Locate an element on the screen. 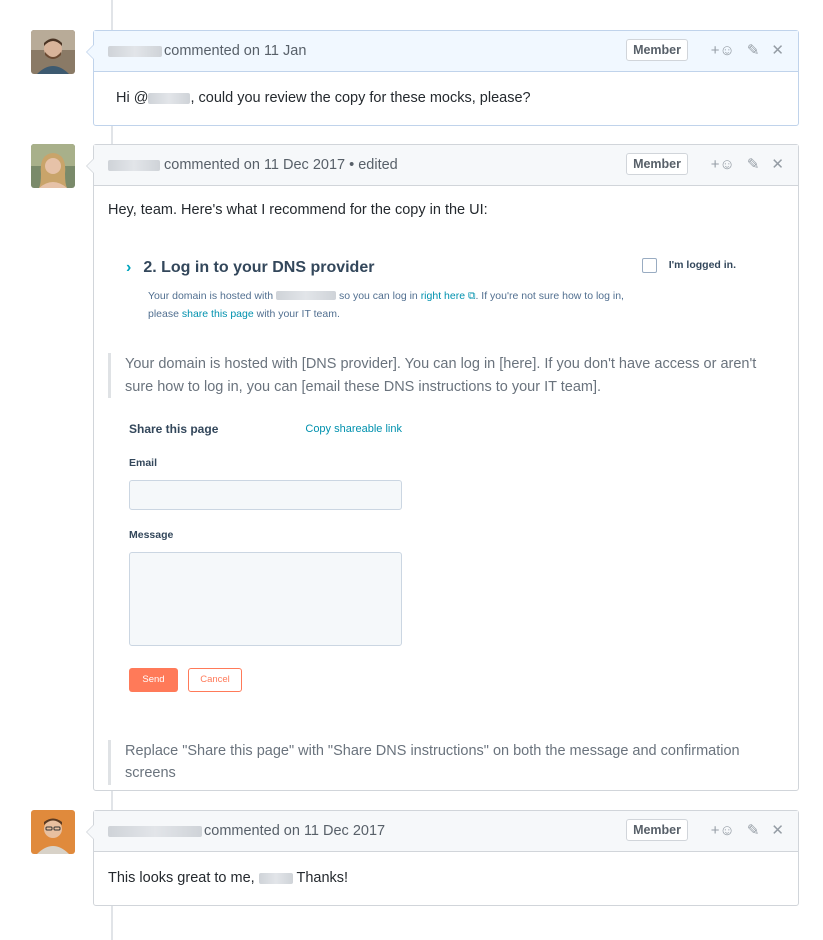 This screenshot has width=823, height=940. redacted-provider is located at coordinates (306, 296).